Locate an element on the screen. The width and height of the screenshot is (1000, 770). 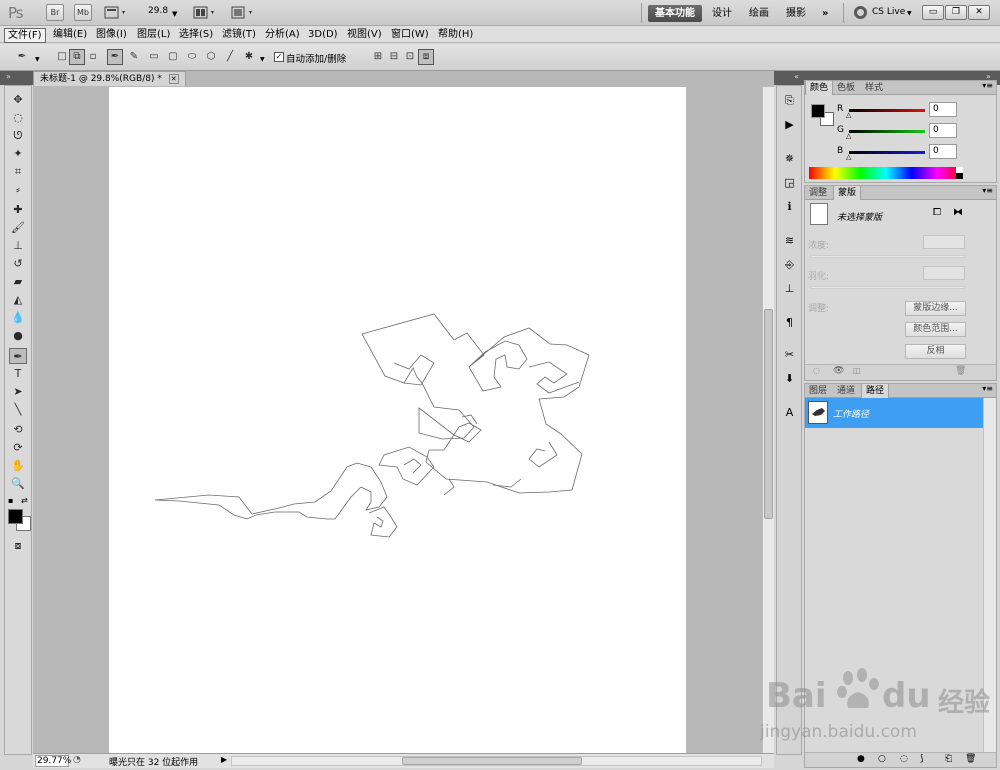
document-tab: 未标题-1 @ 29.8%(RGB/8) * ✕ is located at coordinates (109, 78).